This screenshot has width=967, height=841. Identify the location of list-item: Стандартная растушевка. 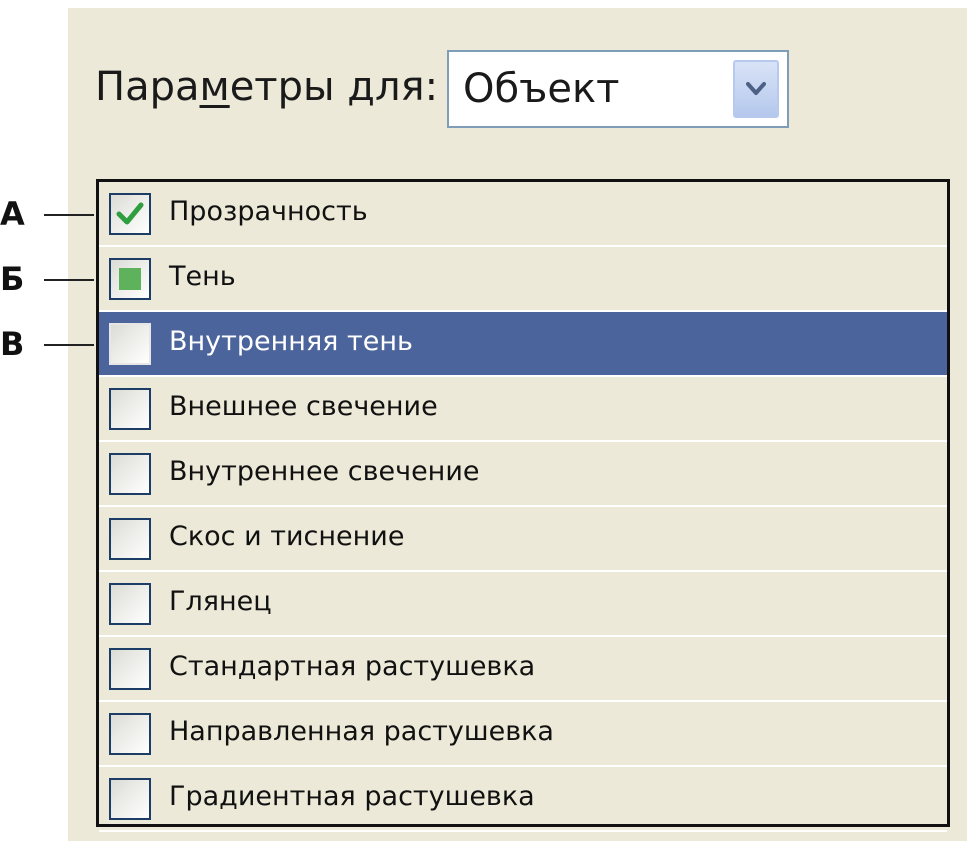
(523, 669).